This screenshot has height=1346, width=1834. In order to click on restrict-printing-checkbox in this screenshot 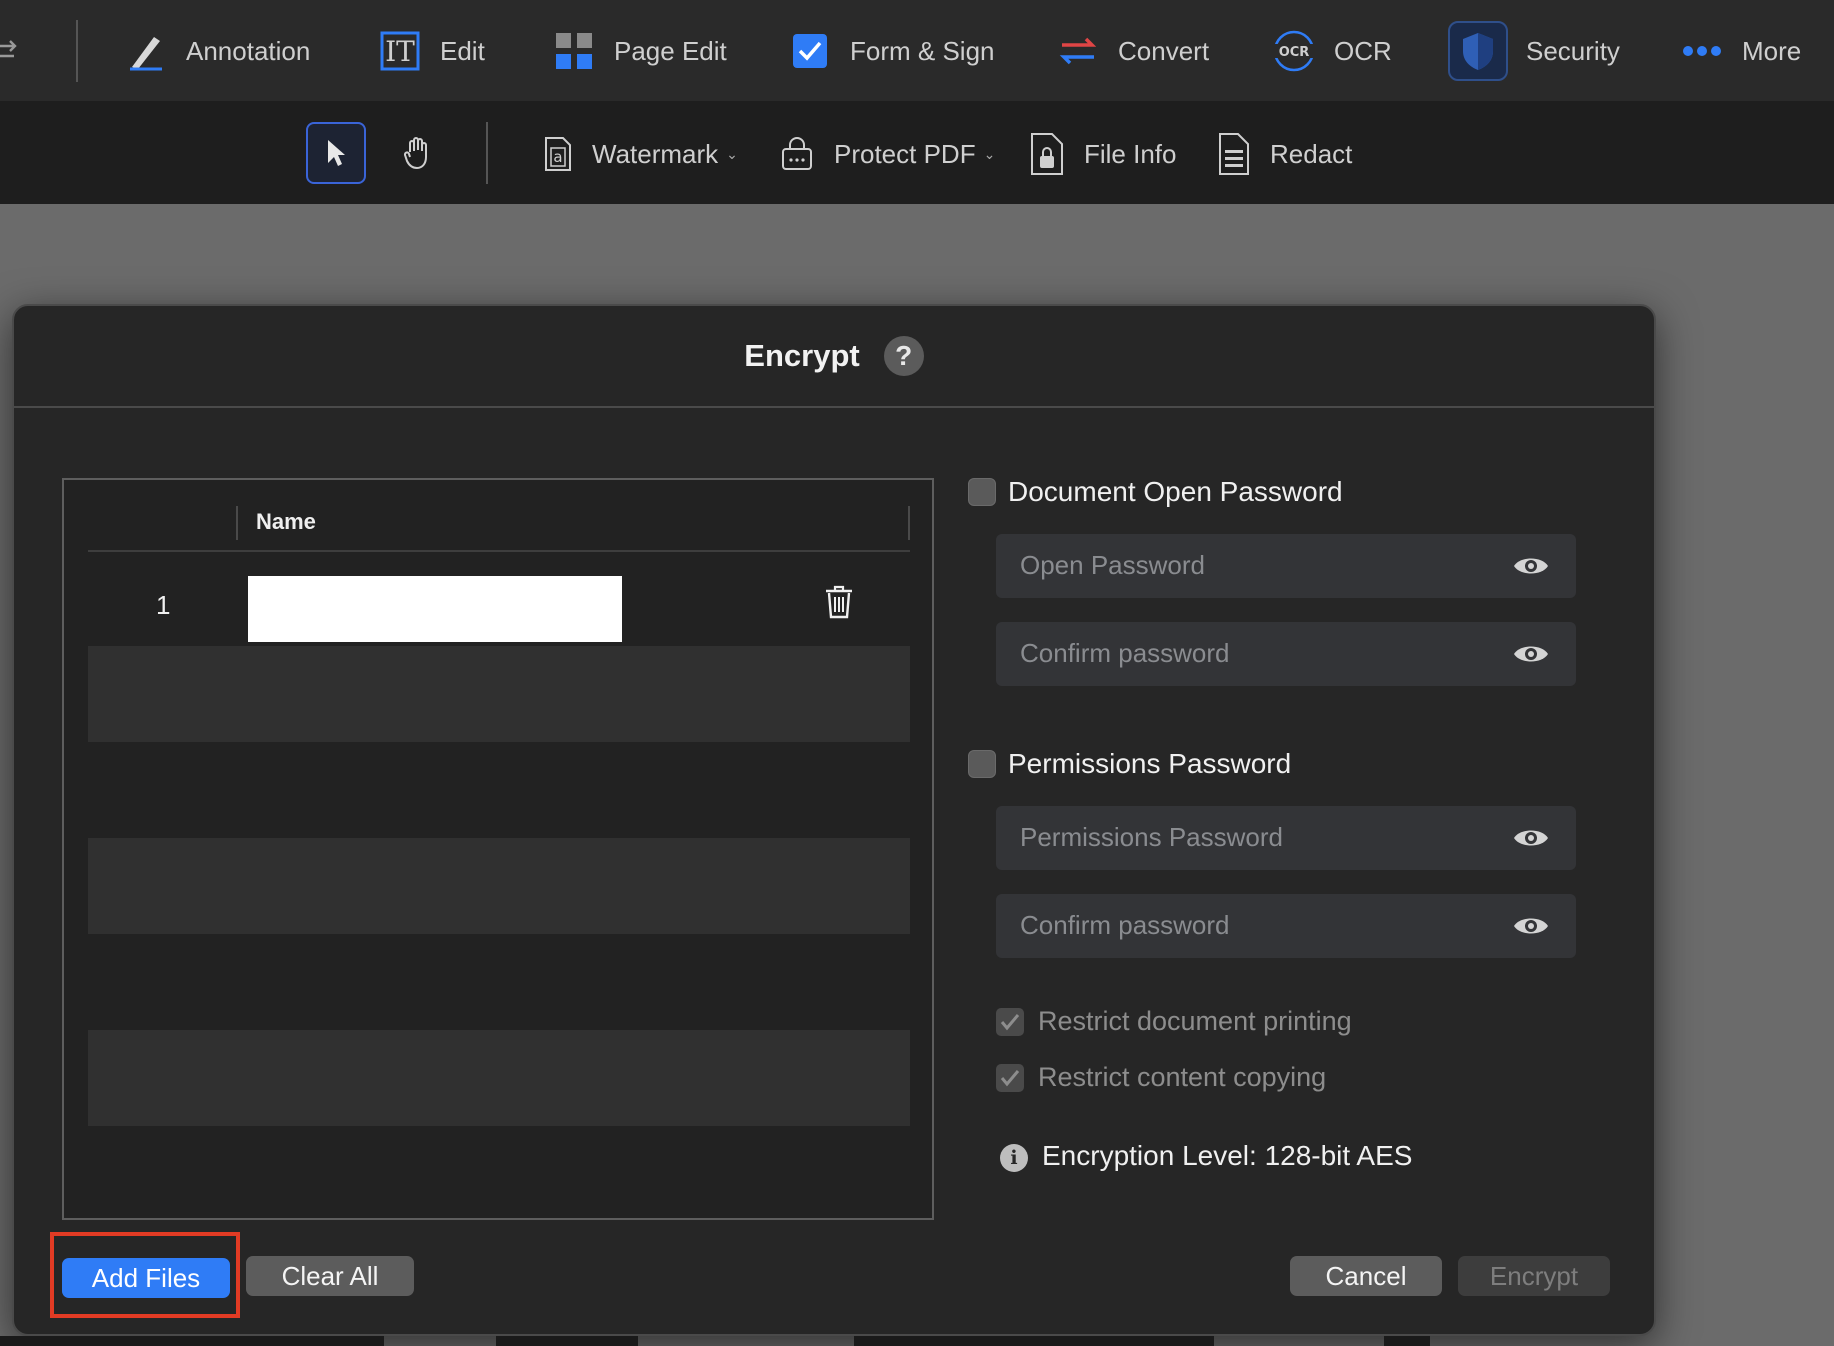, I will do `click(1010, 1022)`.